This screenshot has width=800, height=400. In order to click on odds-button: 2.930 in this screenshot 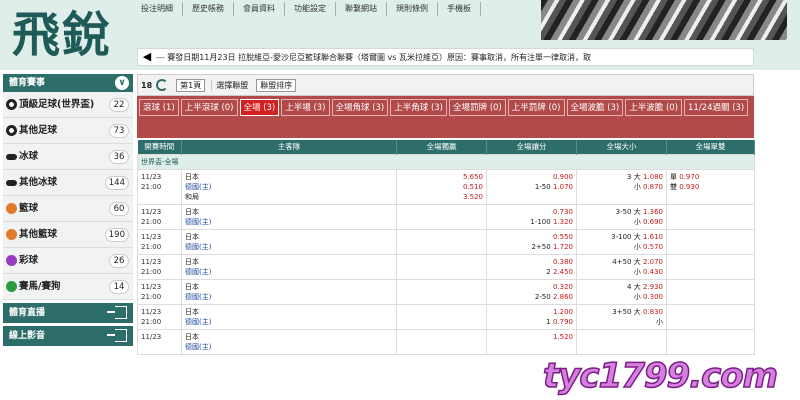, I will do `click(653, 287)`.